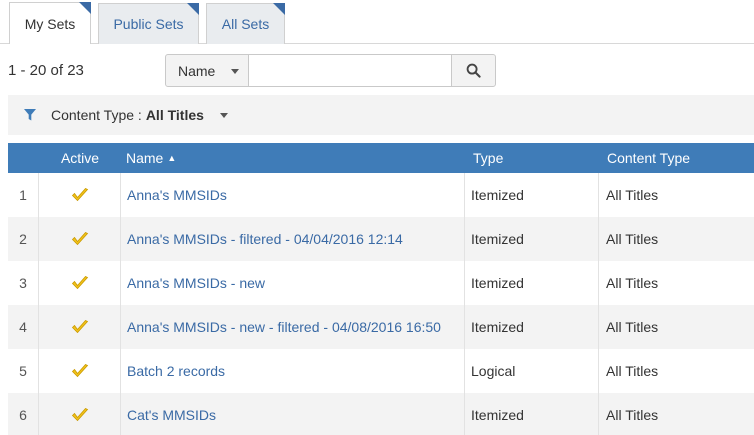 This screenshot has width=754, height=435. I want to click on column-header-name-label: Name, so click(145, 158).